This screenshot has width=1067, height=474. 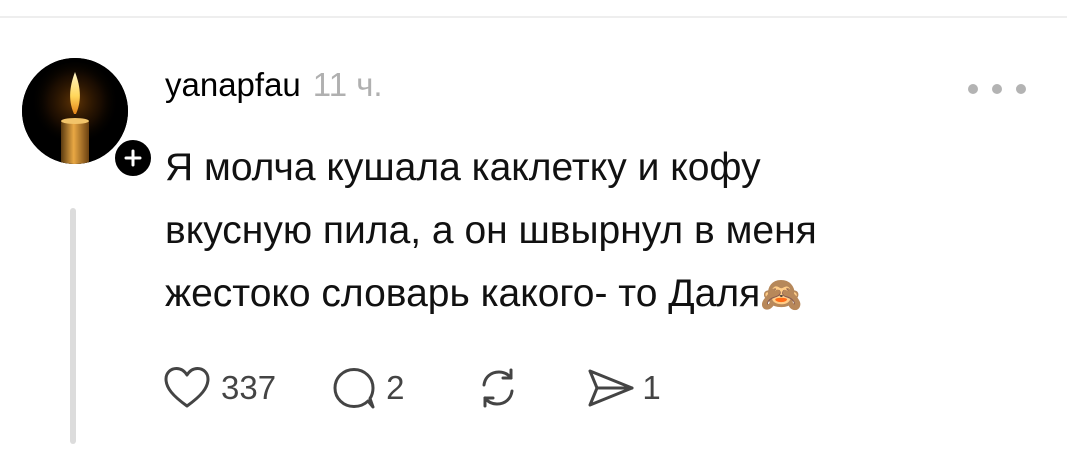 I want to click on post-text-line: Я молча кушала каклетку и кофу, so click(x=463, y=167).